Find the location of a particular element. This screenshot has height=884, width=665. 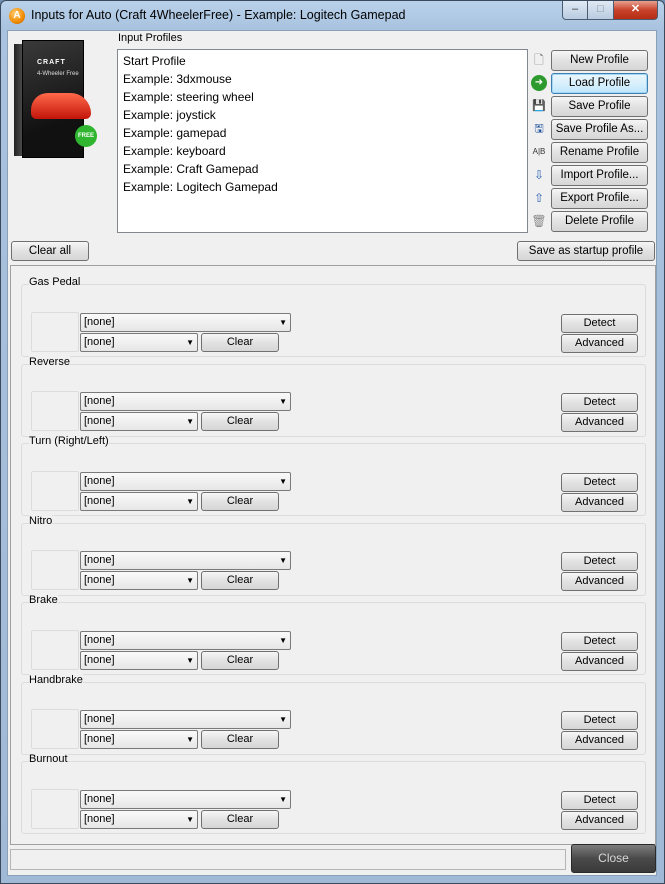

section-label: Burnout is located at coordinates (48, 759).